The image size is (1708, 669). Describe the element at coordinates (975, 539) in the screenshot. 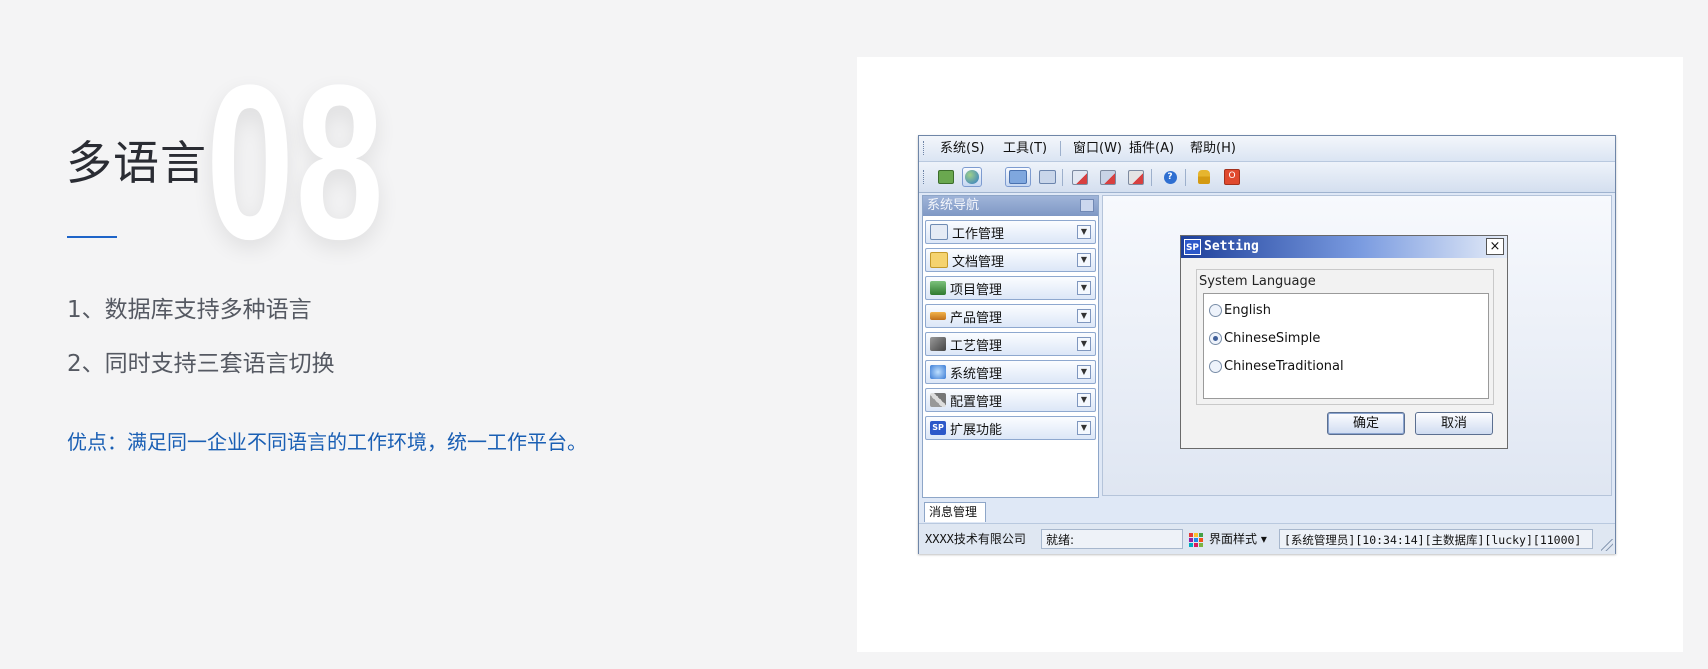

I see `status-company: XXXX技术有限公司` at that location.